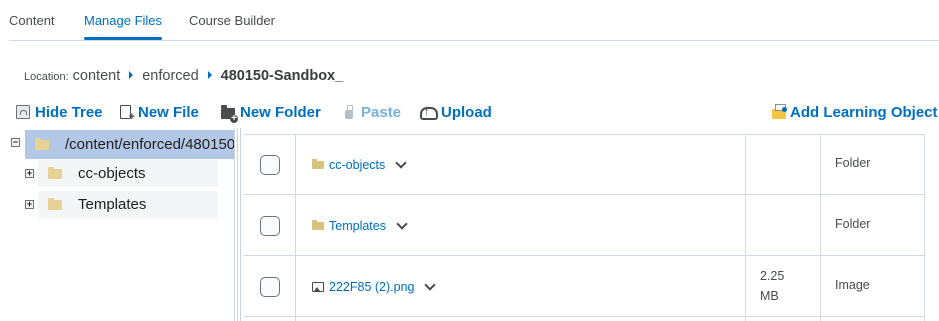  I want to click on name-cell: 222F85 (2).png, so click(374, 287).